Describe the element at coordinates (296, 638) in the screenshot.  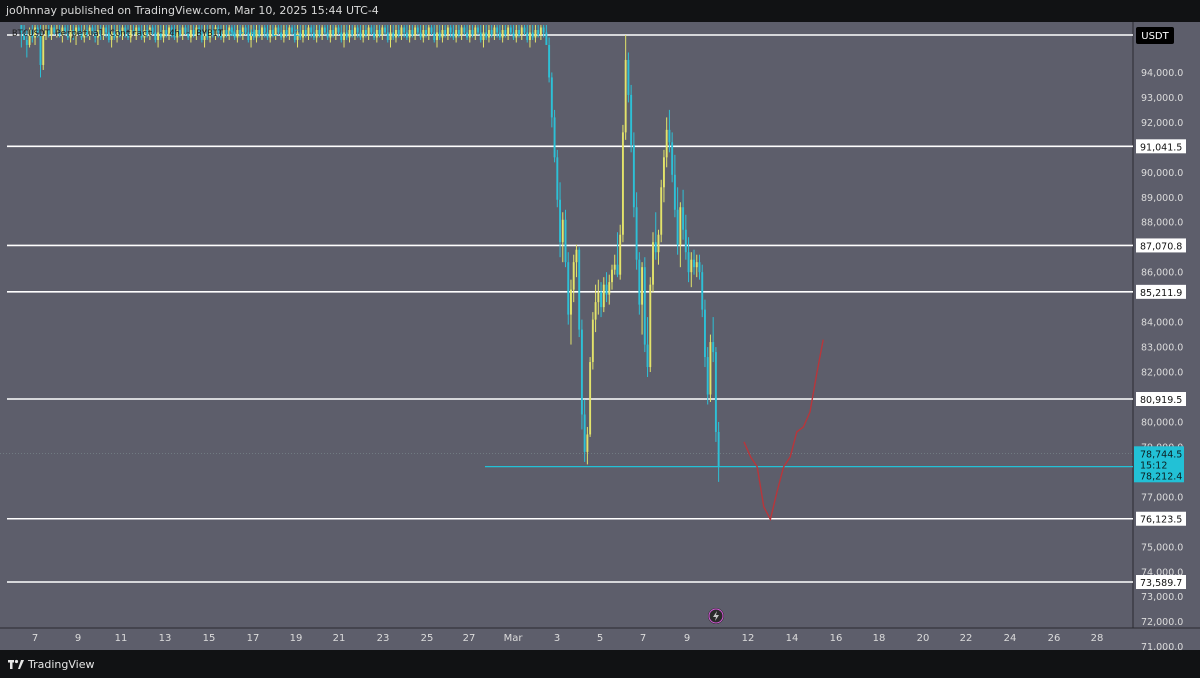
I see `time-tick-label: 19` at that location.